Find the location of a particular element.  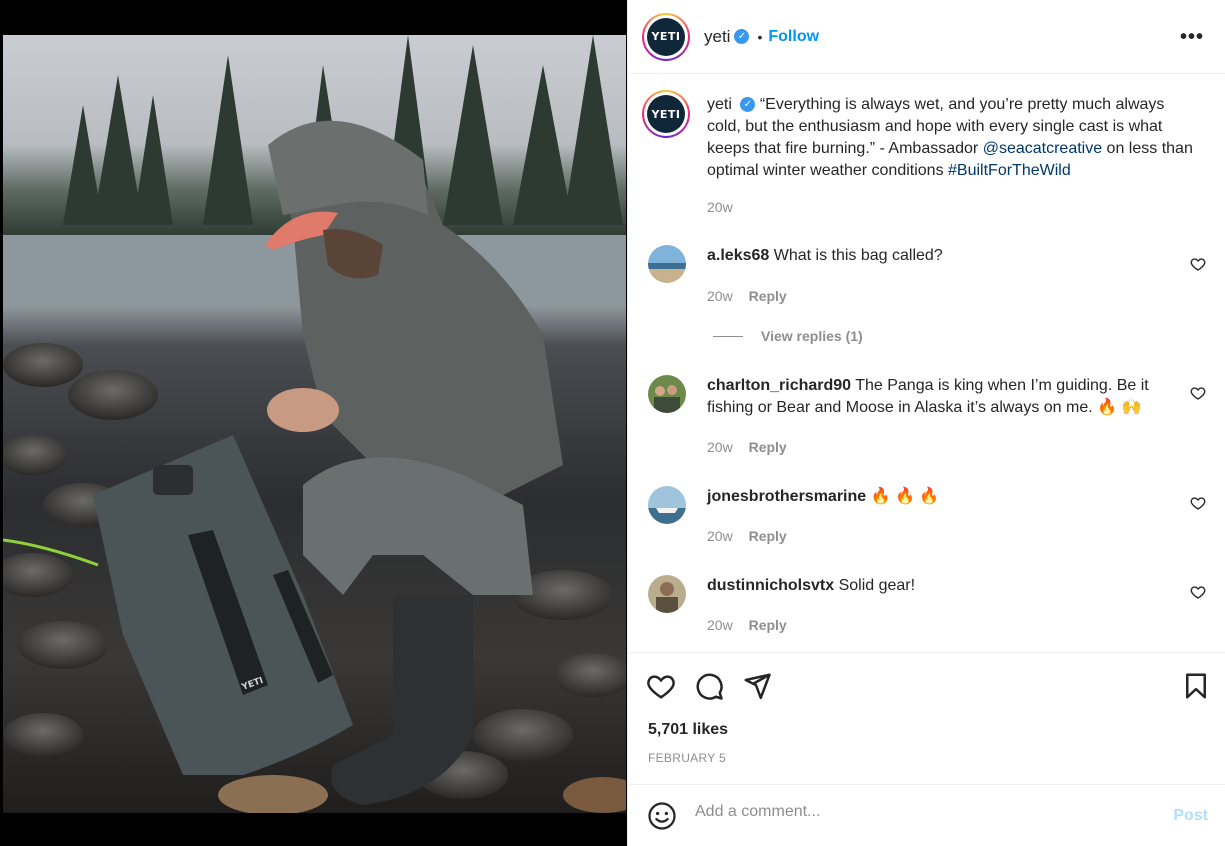

post-header: YETI yeti ✓ • Follow ••• is located at coordinates (926, 37).